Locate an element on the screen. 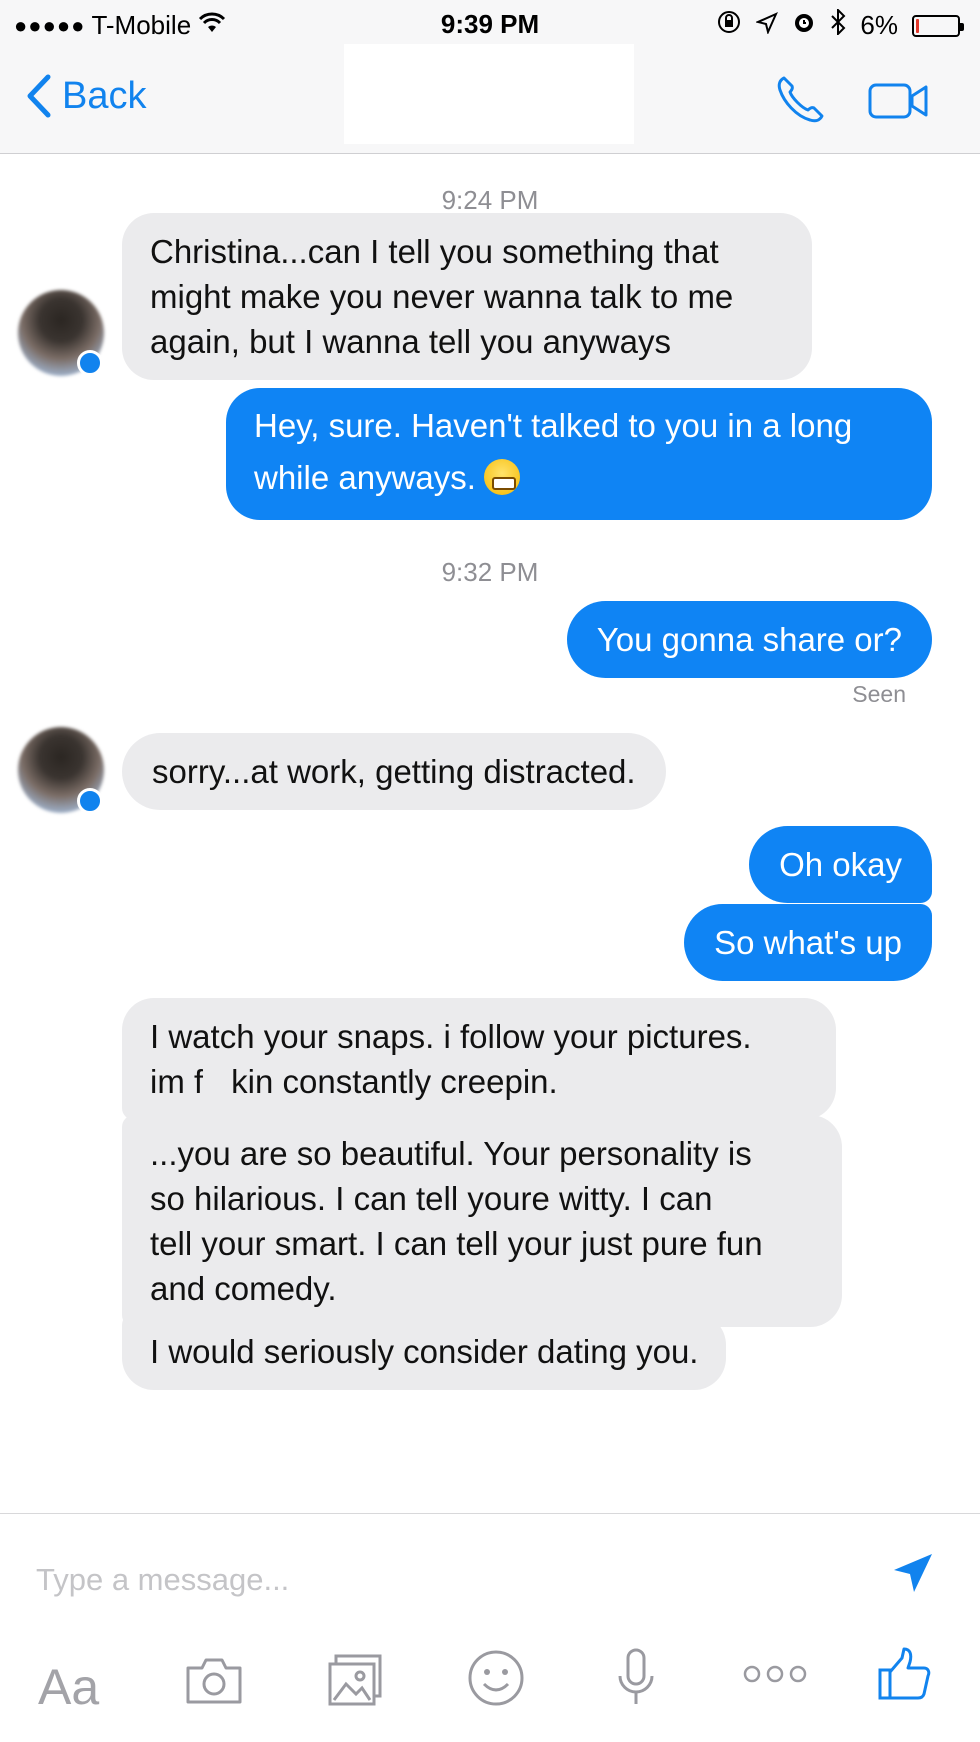 The height and width of the screenshot is (1742, 980). battery-icon is located at coordinates (938, 25).